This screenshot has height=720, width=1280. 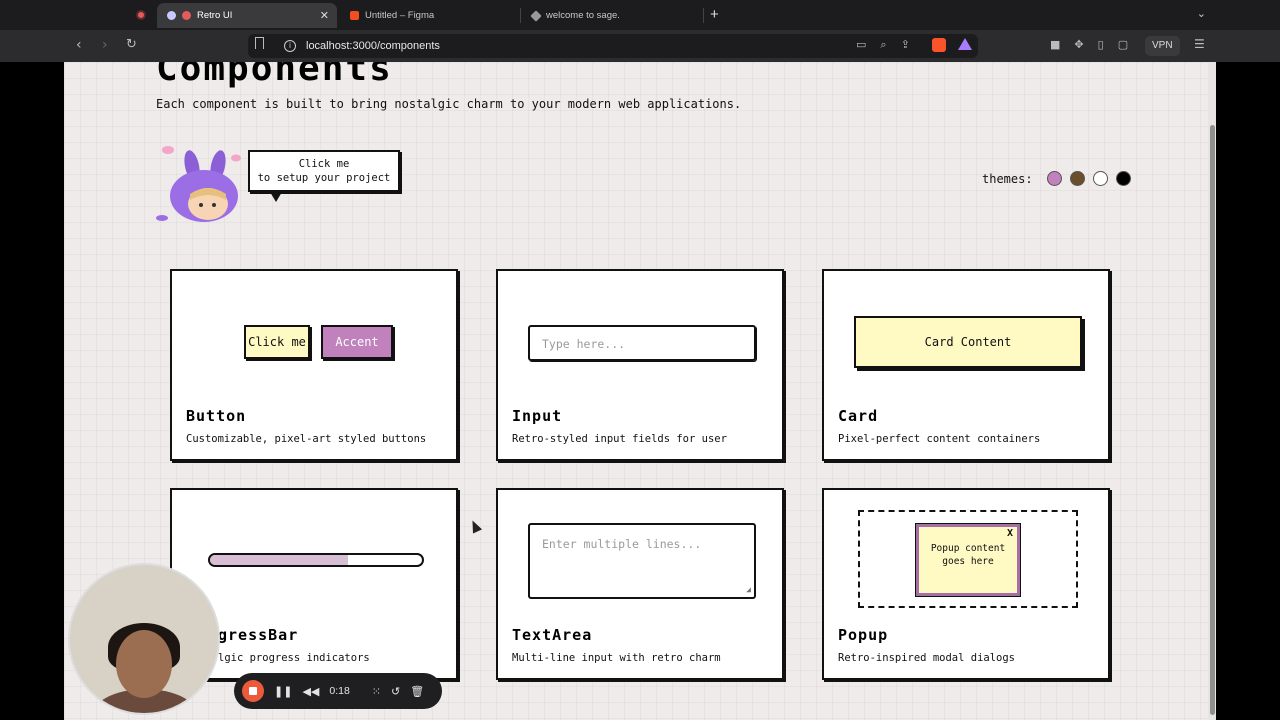 I want to click on recording-controls: ❚❚ ◀◀ 0:18 ⁙ ↺ 🗑, so click(x=338, y=691).